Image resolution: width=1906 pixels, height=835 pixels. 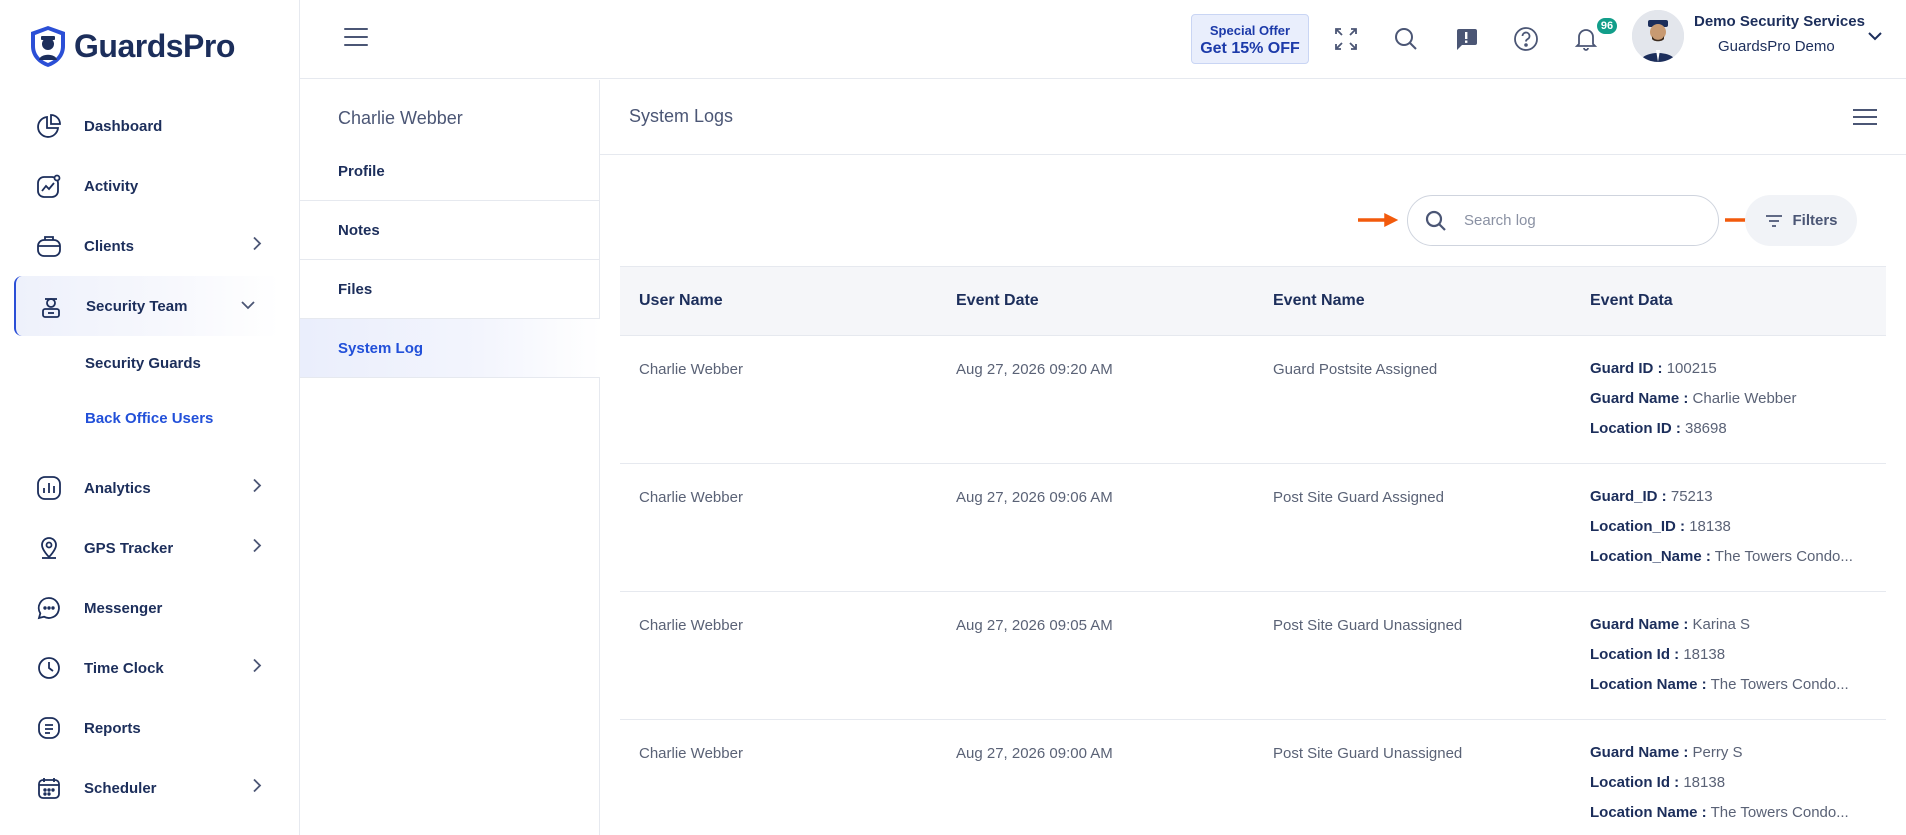 I want to click on profile-menu: Profile Notes Files System Log, so click(x=450, y=260).